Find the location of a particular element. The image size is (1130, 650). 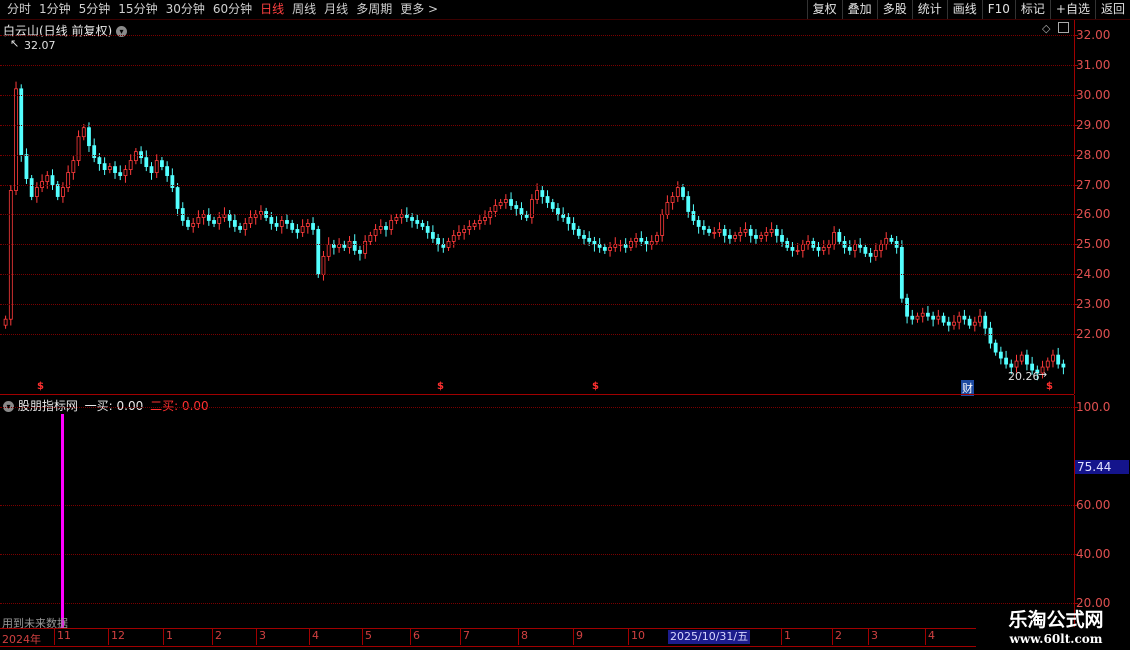

watermark-url: www.60lt.com is located at coordinates (1056, 639).